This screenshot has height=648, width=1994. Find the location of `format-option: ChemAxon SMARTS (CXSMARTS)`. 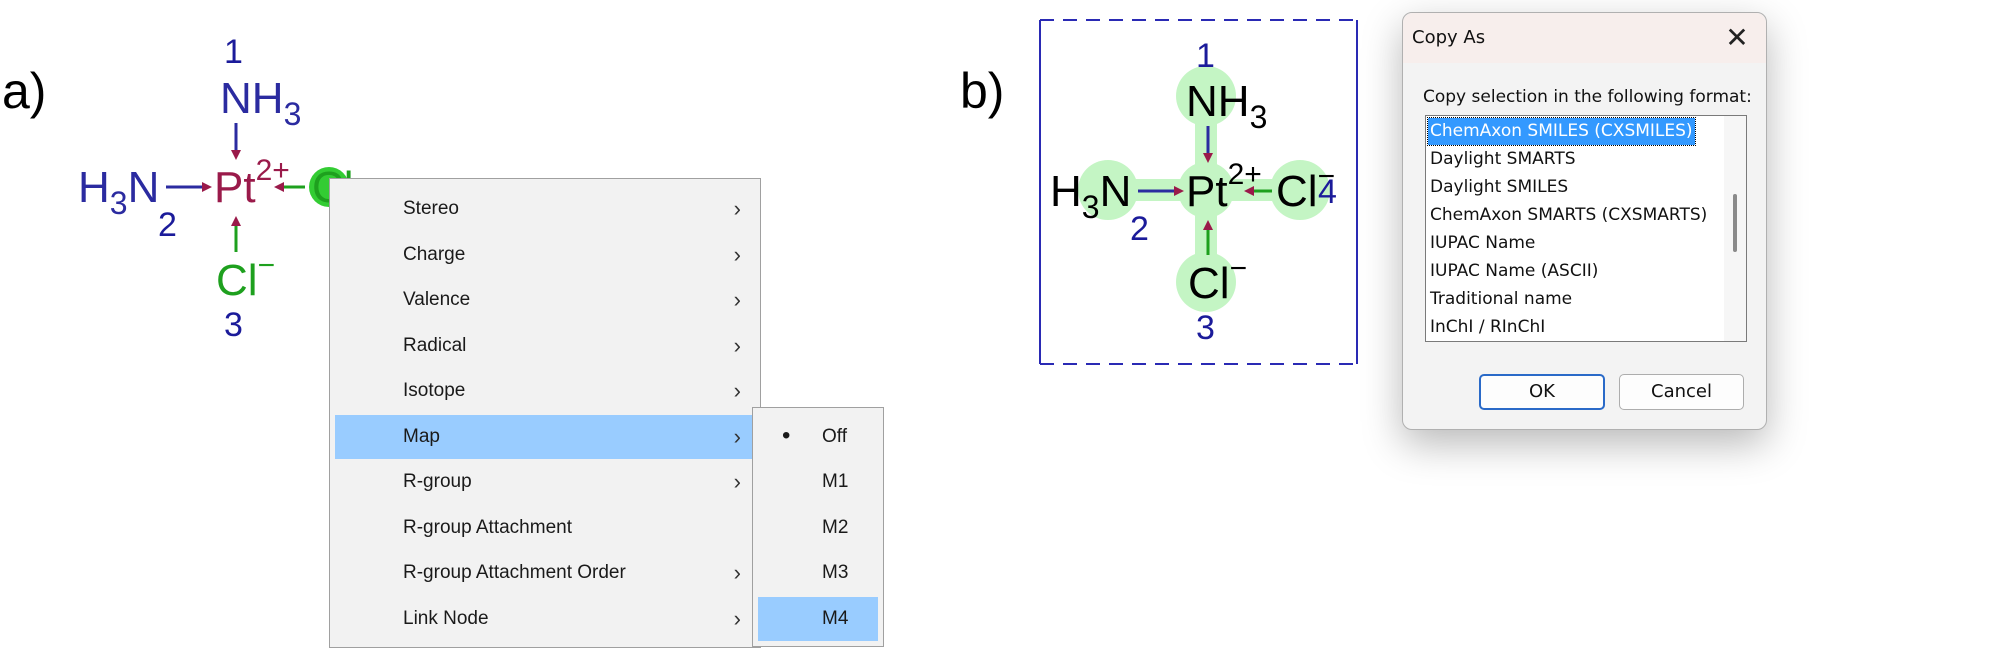

format-option: ChemAxon SMARTS (CXSMARTS) is located at coordinates (1568, 215).